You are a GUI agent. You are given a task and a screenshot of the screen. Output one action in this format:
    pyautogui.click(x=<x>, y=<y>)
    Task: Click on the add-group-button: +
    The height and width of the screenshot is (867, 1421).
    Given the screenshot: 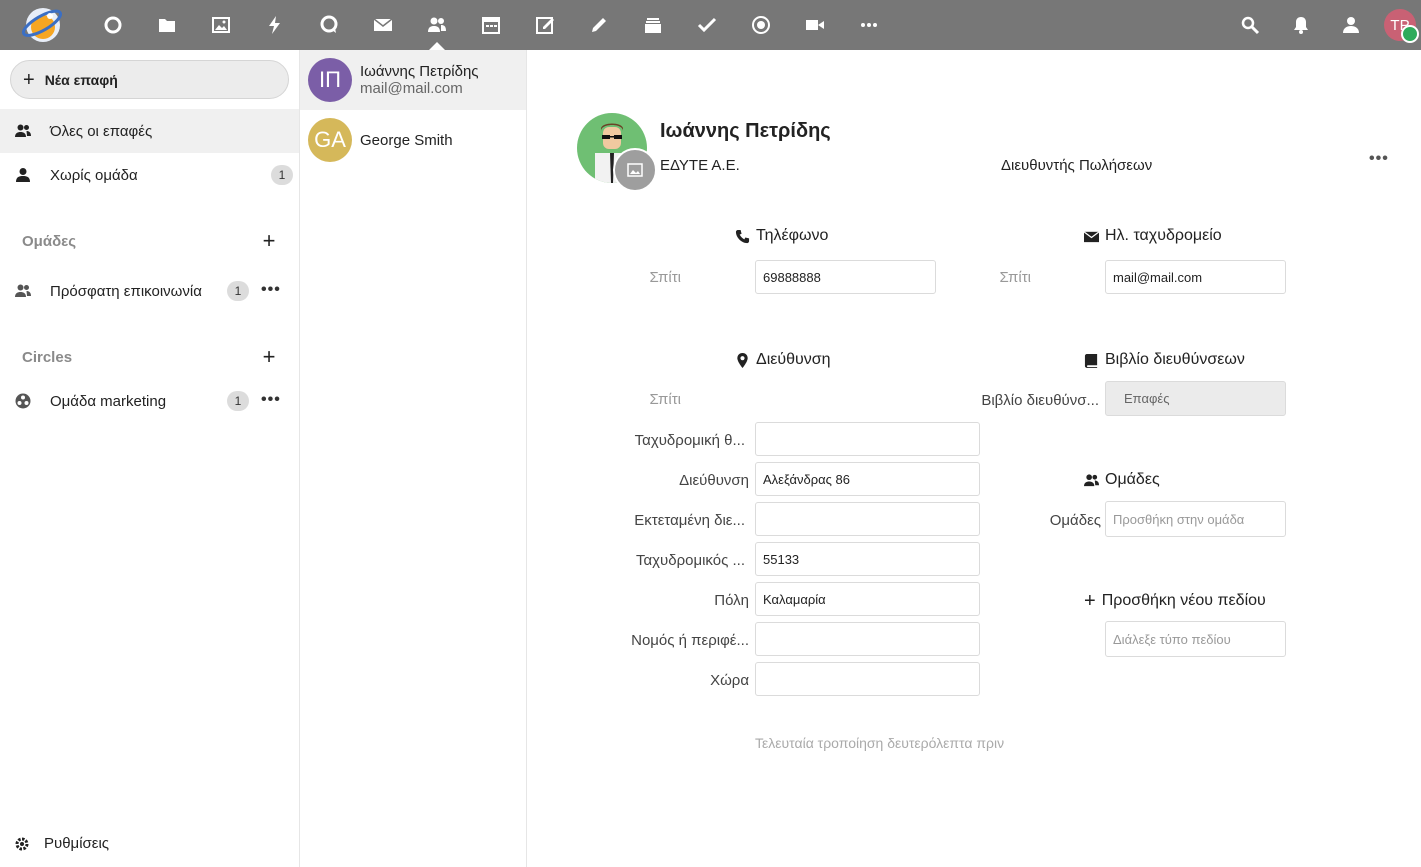 What is the action you would take?
    pyautogui.click(x=269, y=241)
    